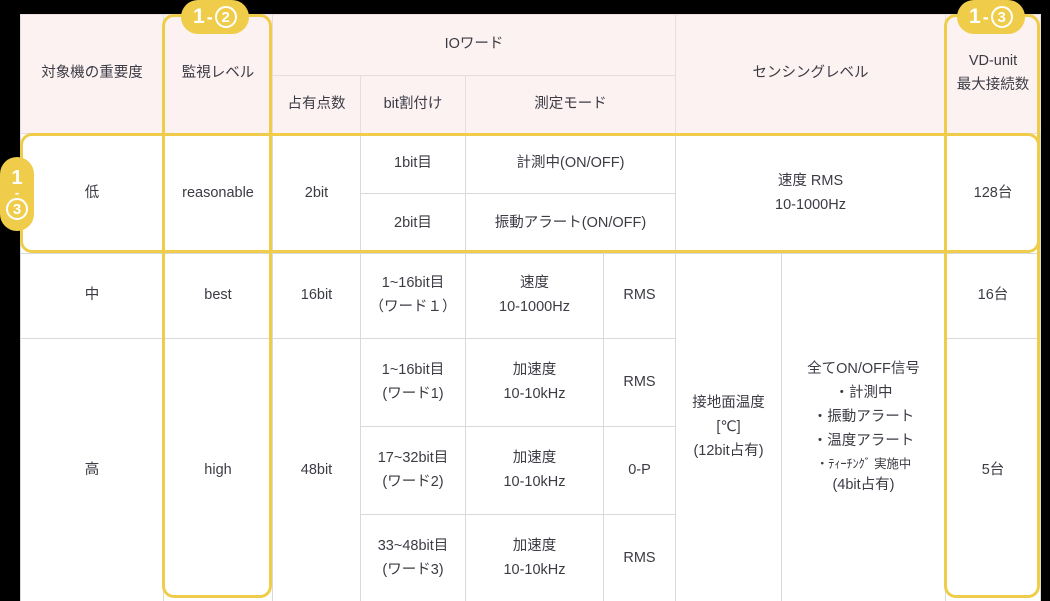  Describe the element at coordinates (639, 557) in the screenshot. I see `cell-high-rms-3: RMS` at that location.